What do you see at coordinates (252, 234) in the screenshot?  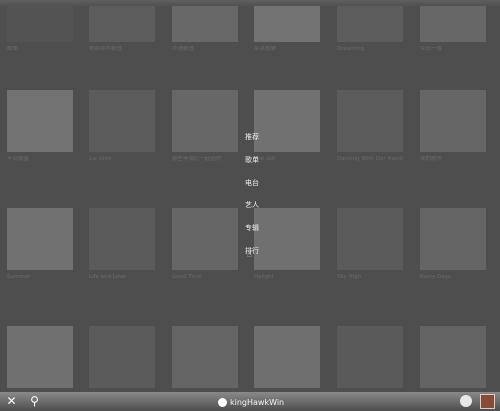 I see `menu-item-album: 专辑` at bounding box center [252, 234].